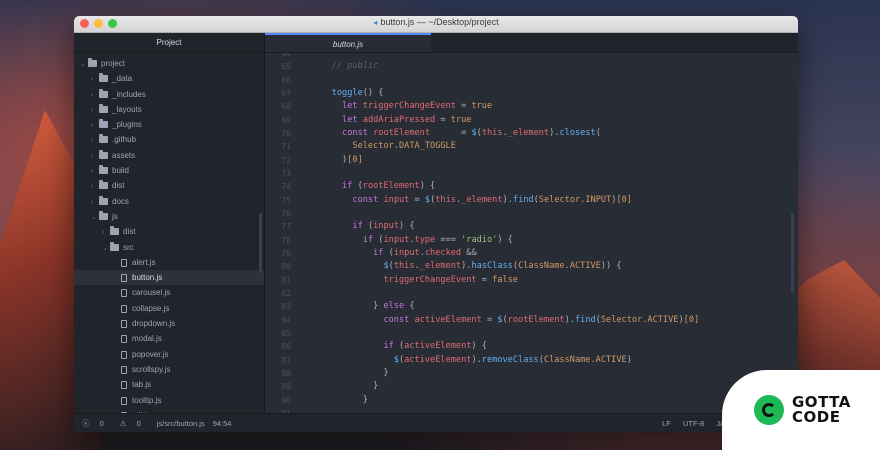 This screenshot has height=450, width=880. Describe the element at coordinates (169, 94) in the screenshot. I see `tree-folder: › _includes` at that location.